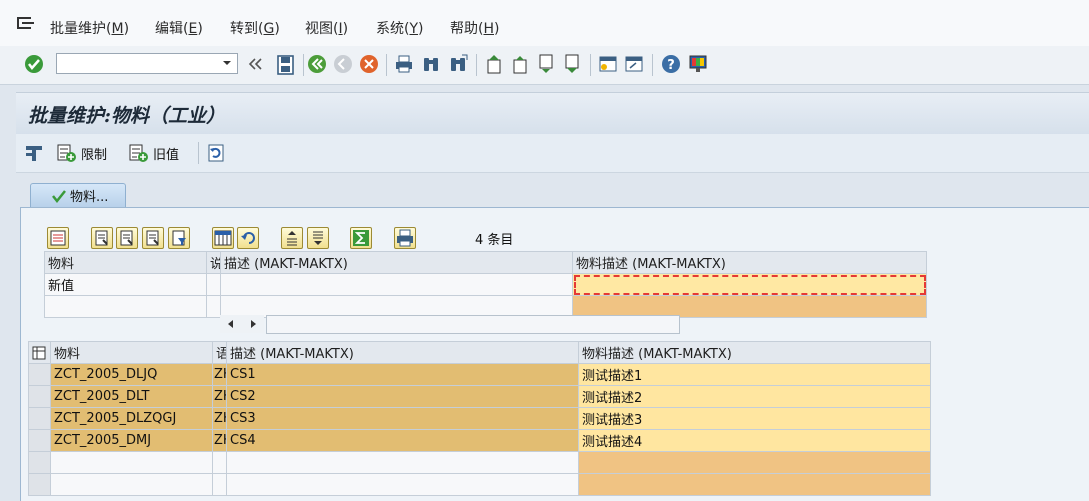 The image size is (1089, 501). I want to click on new-description-cell: 测试描述4, so click(754, 440).